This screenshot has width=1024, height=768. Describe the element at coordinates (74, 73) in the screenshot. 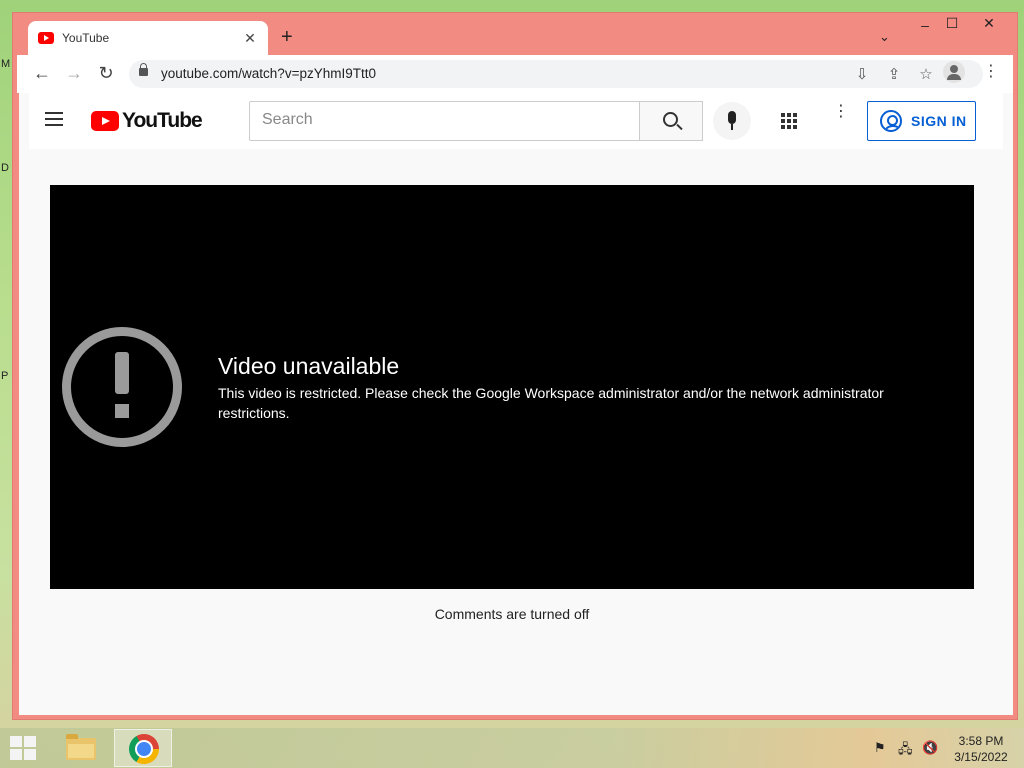

I see `forward-arrow-icon: →` at that location.